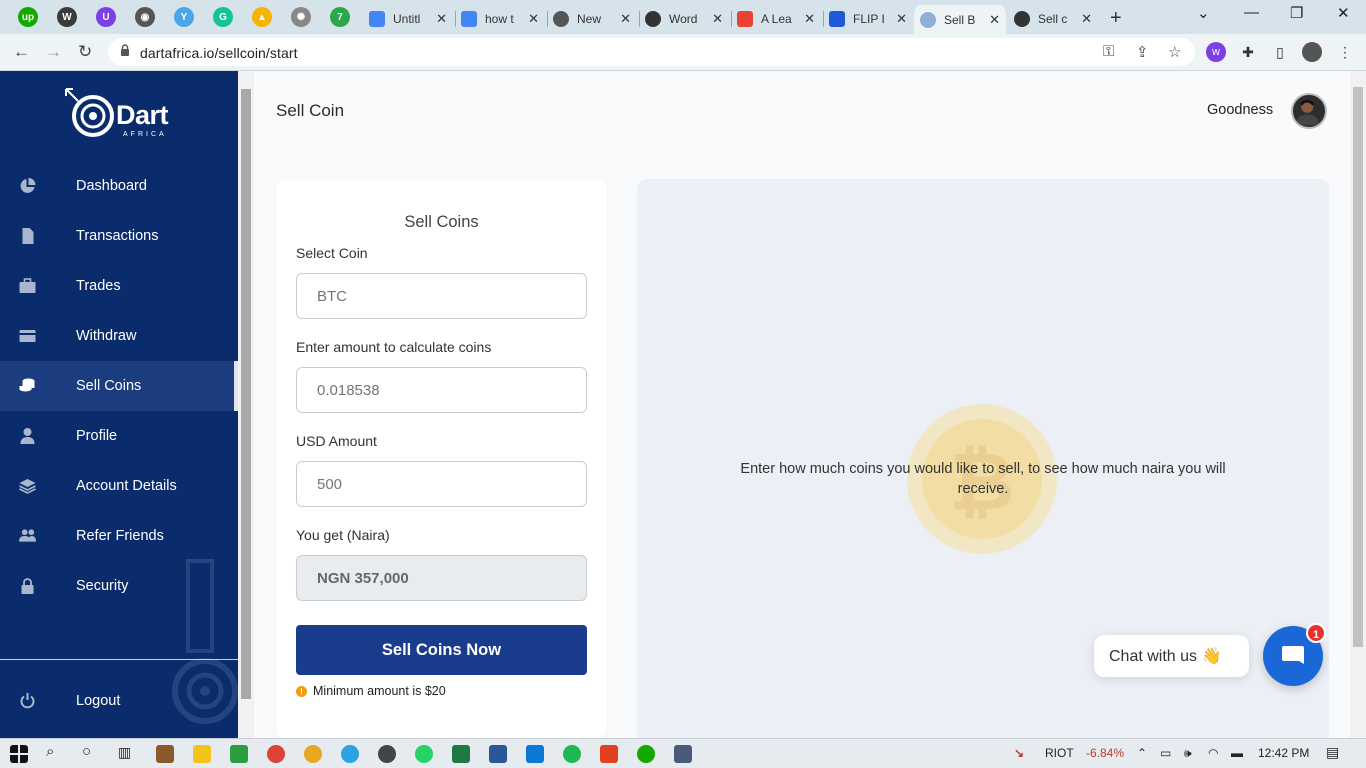 Image resolution: width=1366 pixels, height=768 pixels. Describe the element at coordinates (19, 754) in the screenshot. I see `windows-start-icon` at that location.